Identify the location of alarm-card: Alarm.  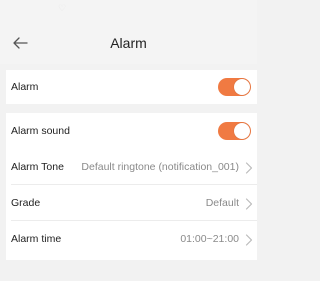
(131, 87).